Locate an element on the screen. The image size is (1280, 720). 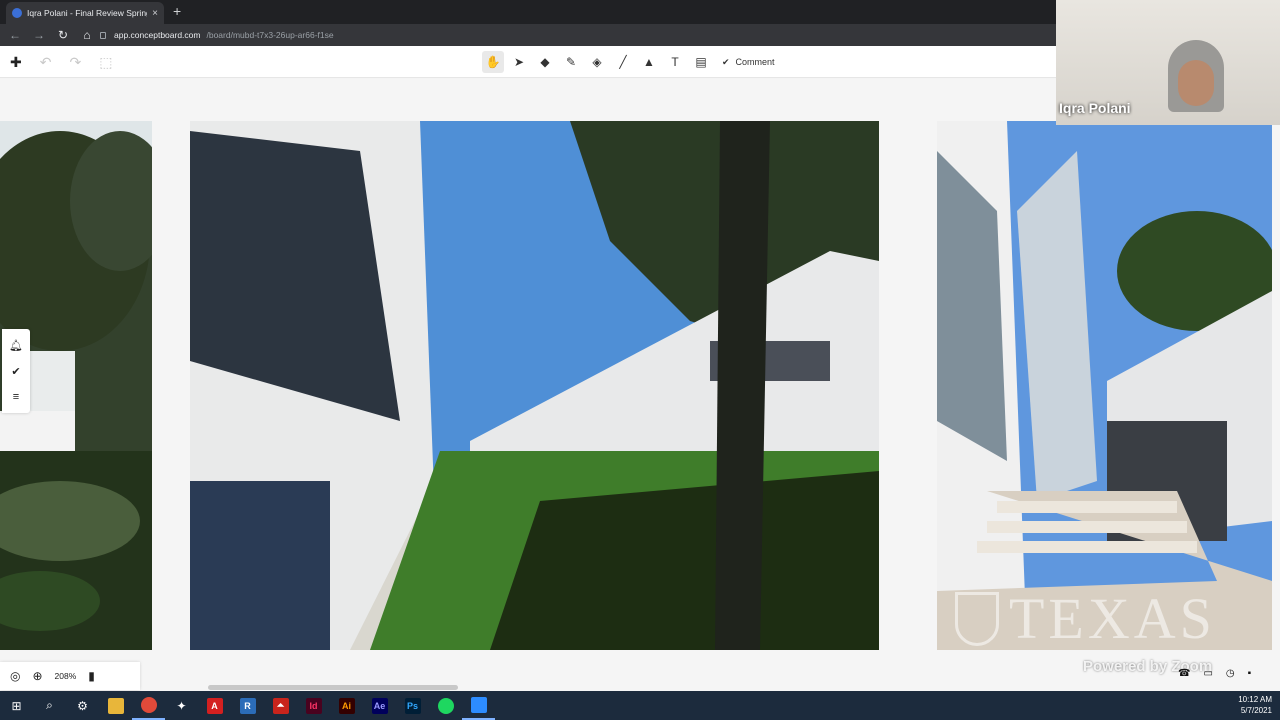
revit-icon: R is located at coordinates (247, 705).